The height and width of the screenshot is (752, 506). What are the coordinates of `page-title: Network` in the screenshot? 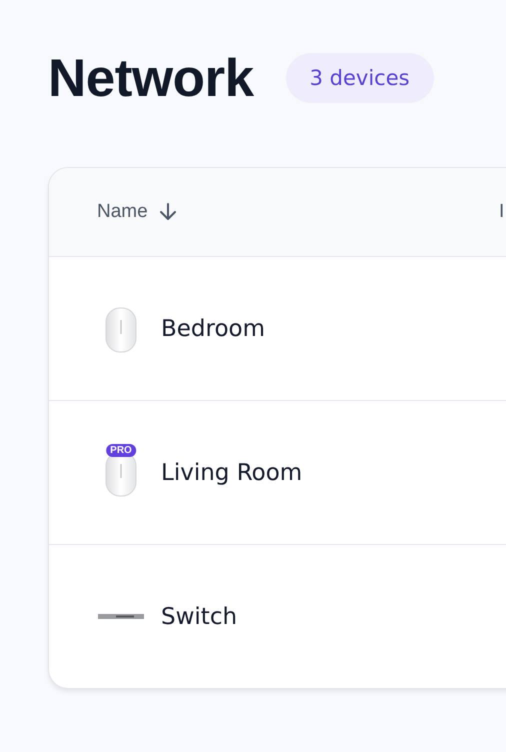 It's located at (151, 78).